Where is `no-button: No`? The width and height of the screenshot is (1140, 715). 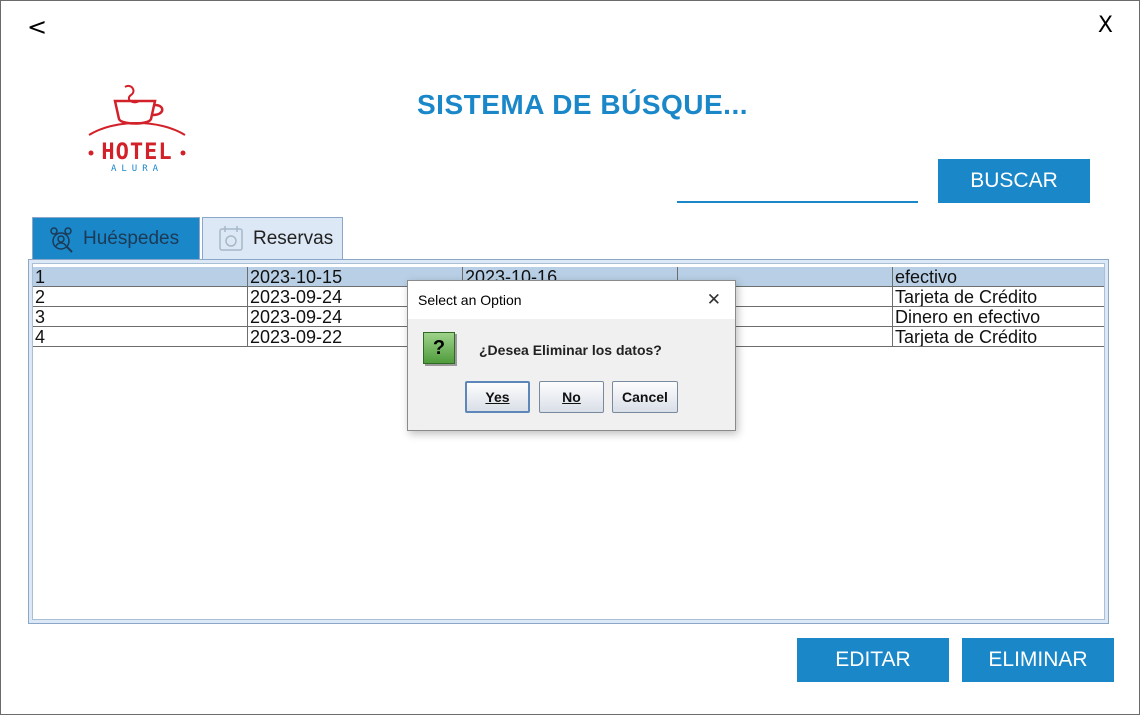 no-button: No is located at coordinates (571, 397).